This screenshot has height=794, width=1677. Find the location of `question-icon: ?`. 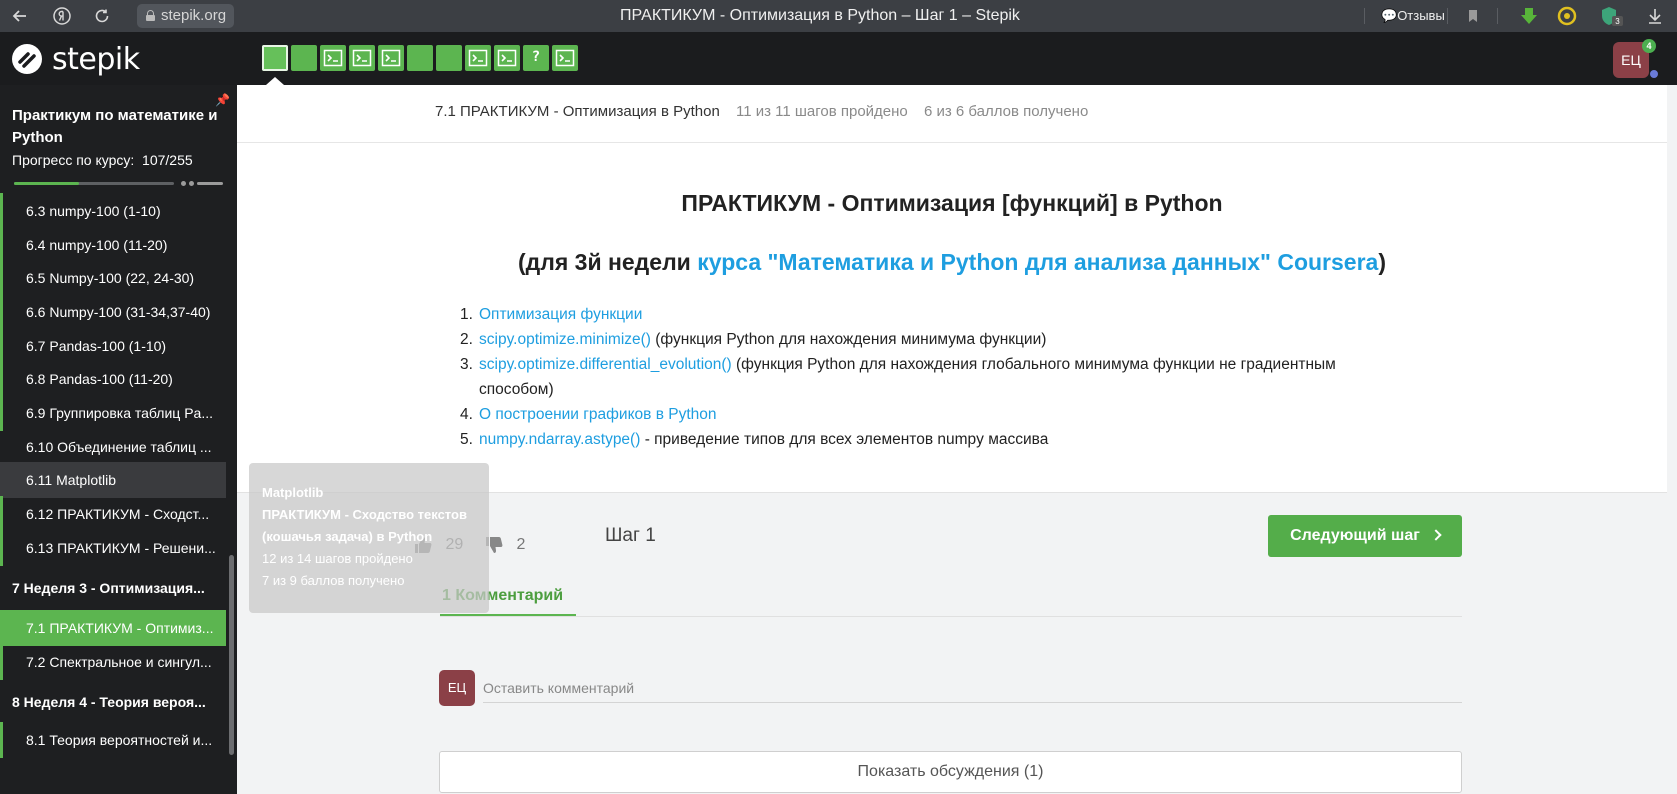

question-icon: ? is located at coordinates (536, 57).